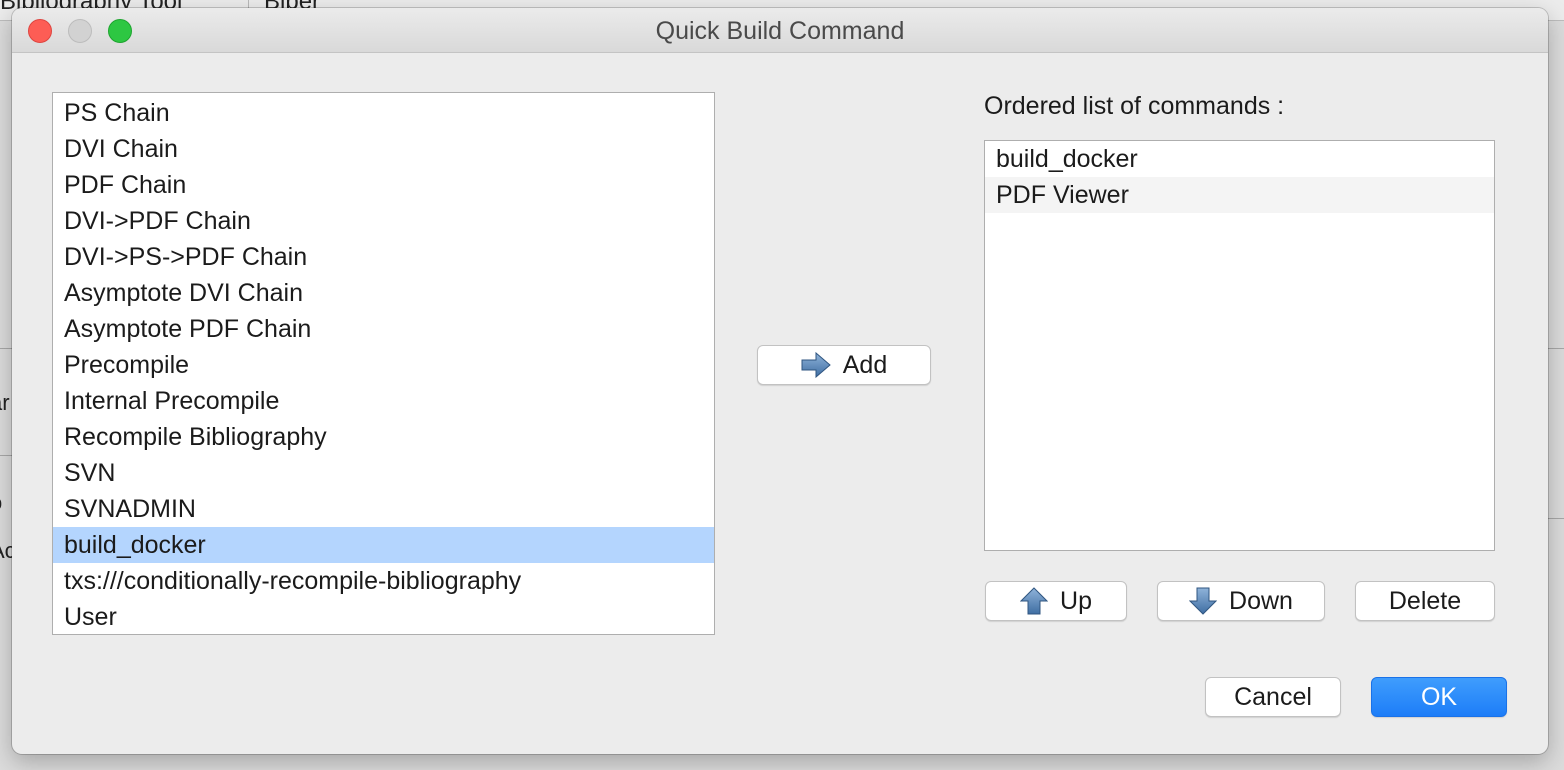 The image size is (1564, 770). What do you see at coordinates (383, 616) in the screenshot?
I see `command-list-item: User` at bounding box center [383, 616].